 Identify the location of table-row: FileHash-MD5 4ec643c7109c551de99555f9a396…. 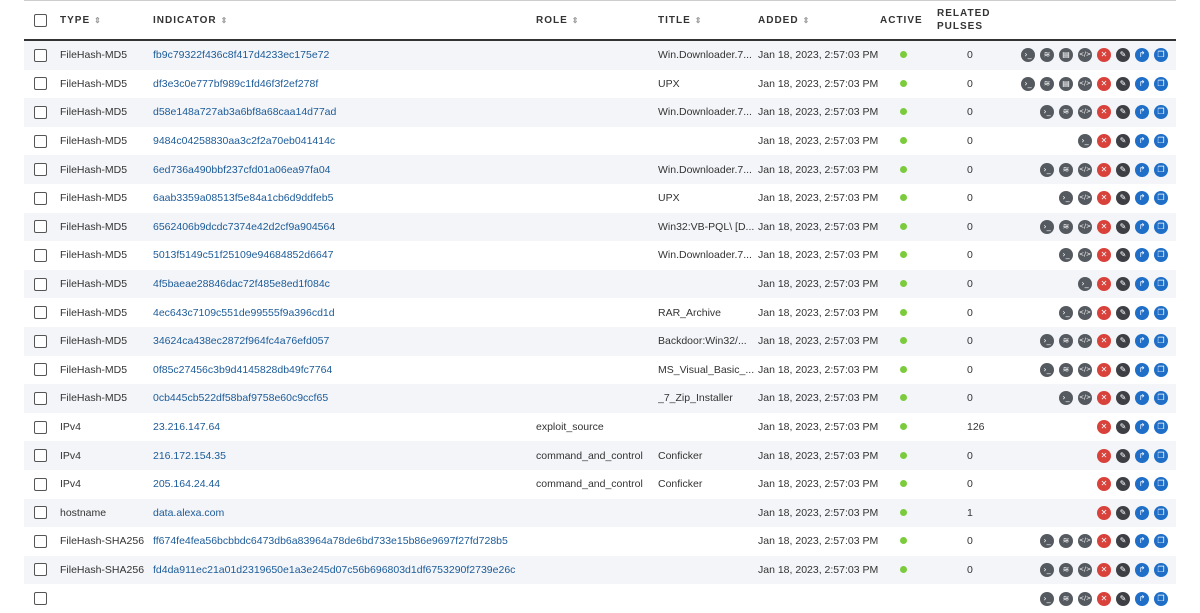
(600, 312).